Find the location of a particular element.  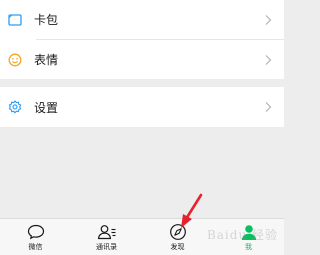

list-item-card-wallet: 卡包 is located at coordinates (142, 19).